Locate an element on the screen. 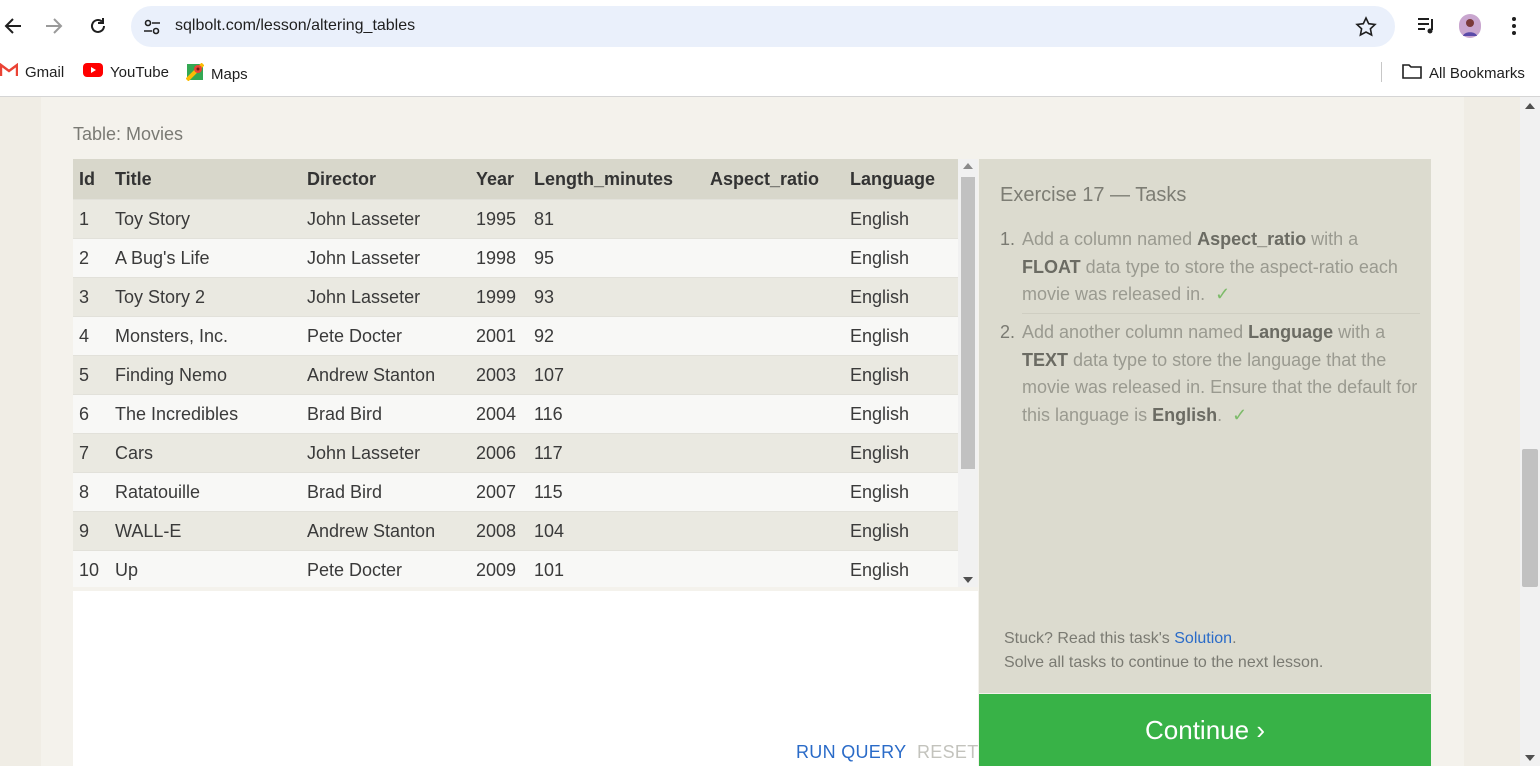  table-cell: Finding Nemo is located at coordinates (205, 375).